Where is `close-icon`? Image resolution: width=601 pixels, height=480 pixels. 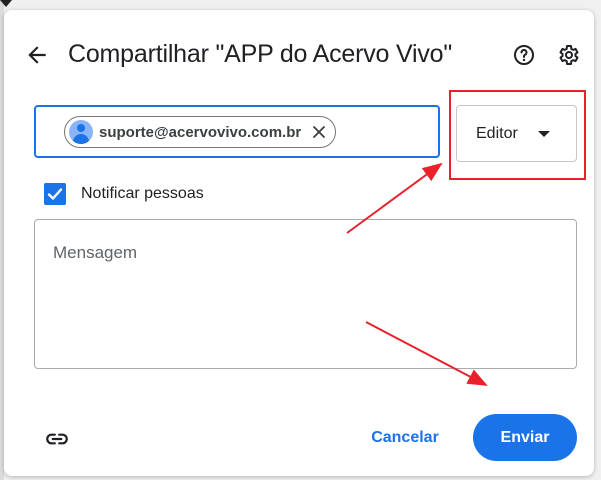 close-icon is located at coordinates (319, 132).